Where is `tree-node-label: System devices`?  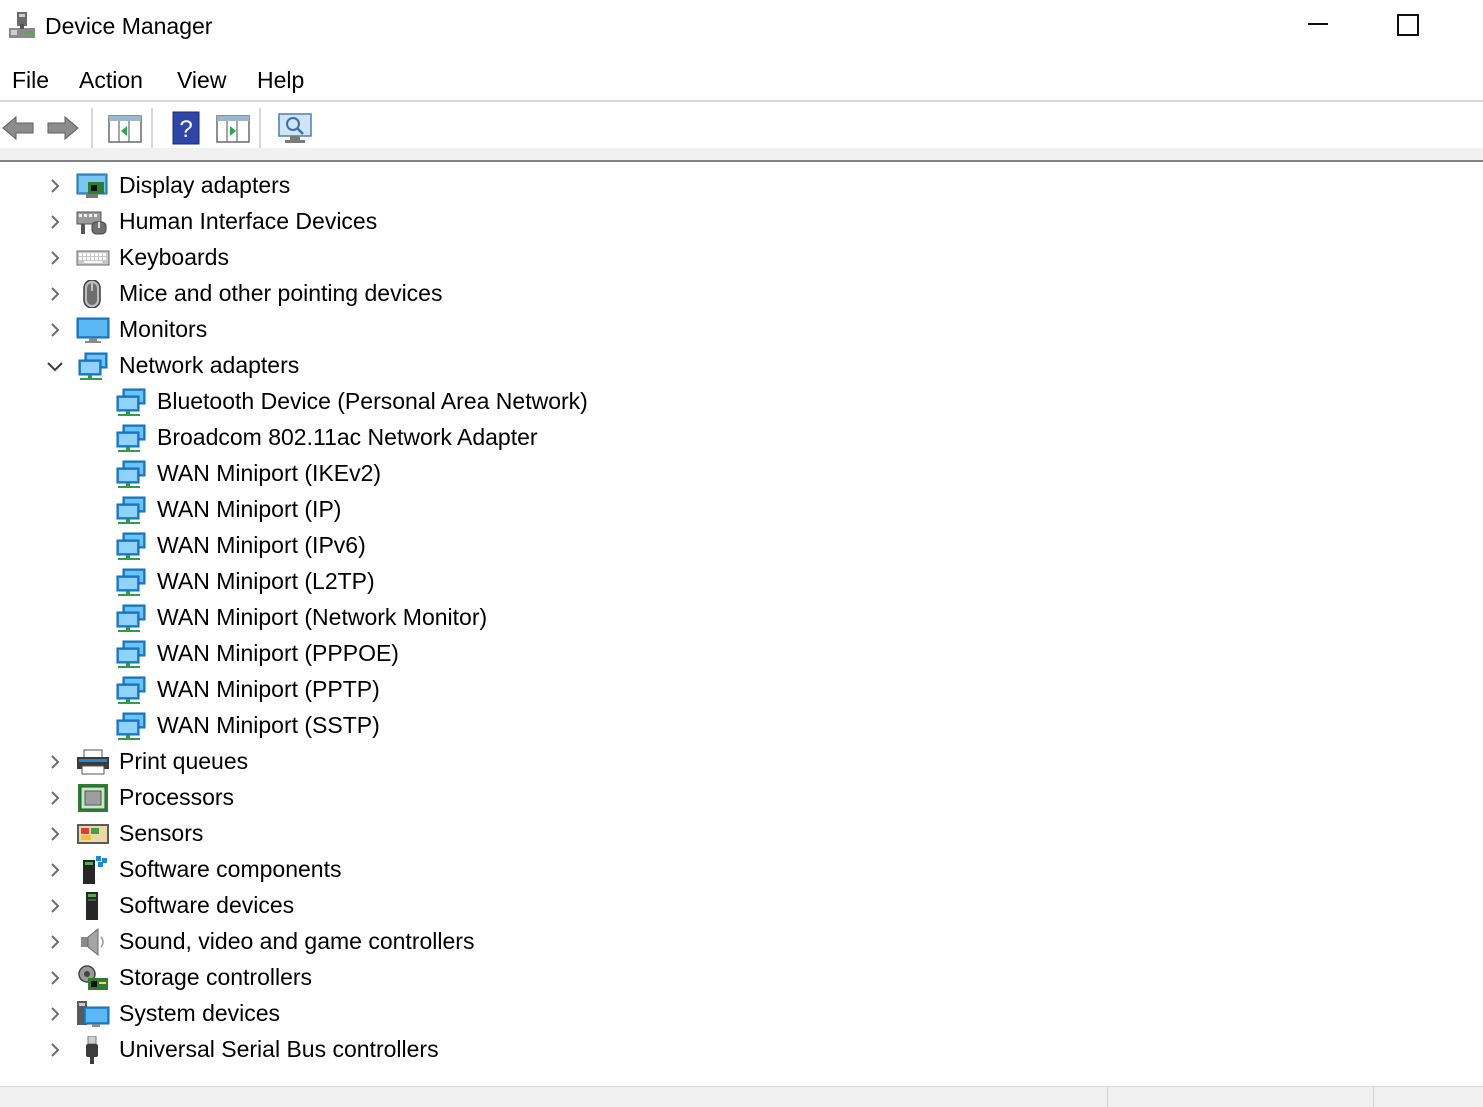
tree-node-label: System devices is located at coordinates (200, 1013).